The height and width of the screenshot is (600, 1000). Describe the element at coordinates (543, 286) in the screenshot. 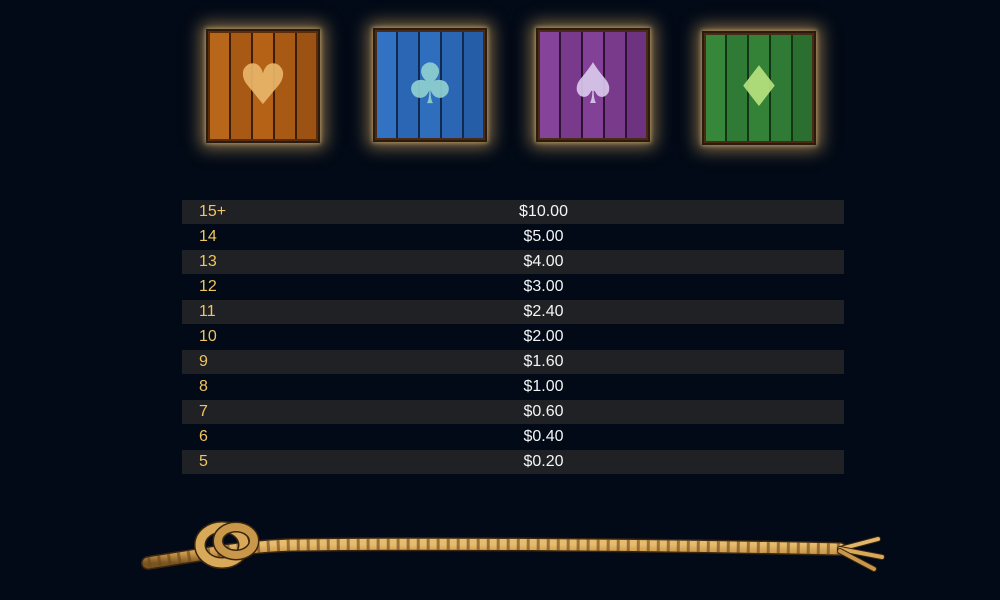

I see `prize-value: $3.00` at that location.